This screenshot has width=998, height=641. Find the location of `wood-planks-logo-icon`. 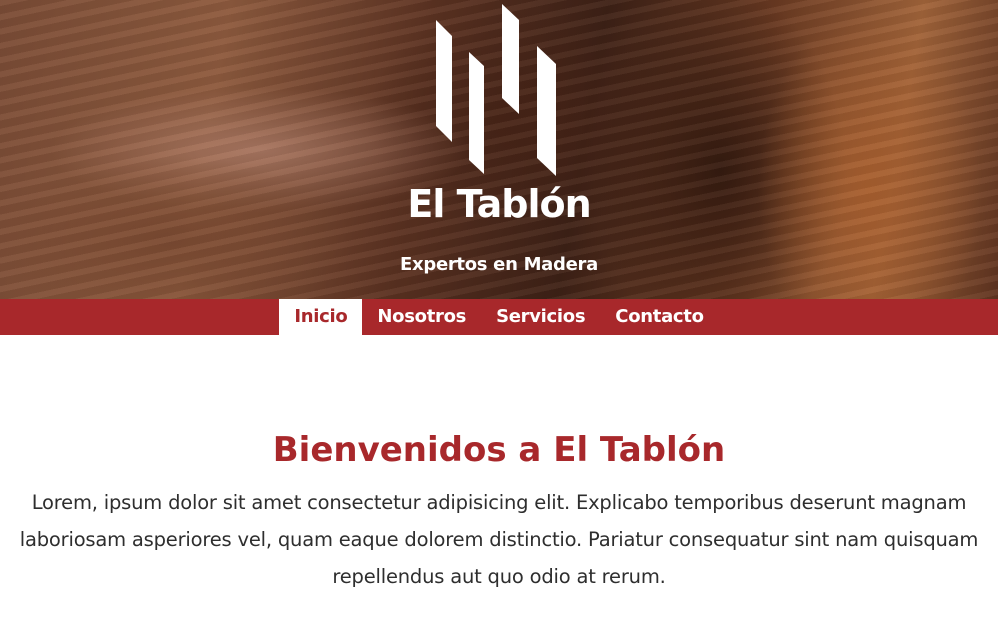

wood-planks-logo-icon is located at coordinates (496, 90).